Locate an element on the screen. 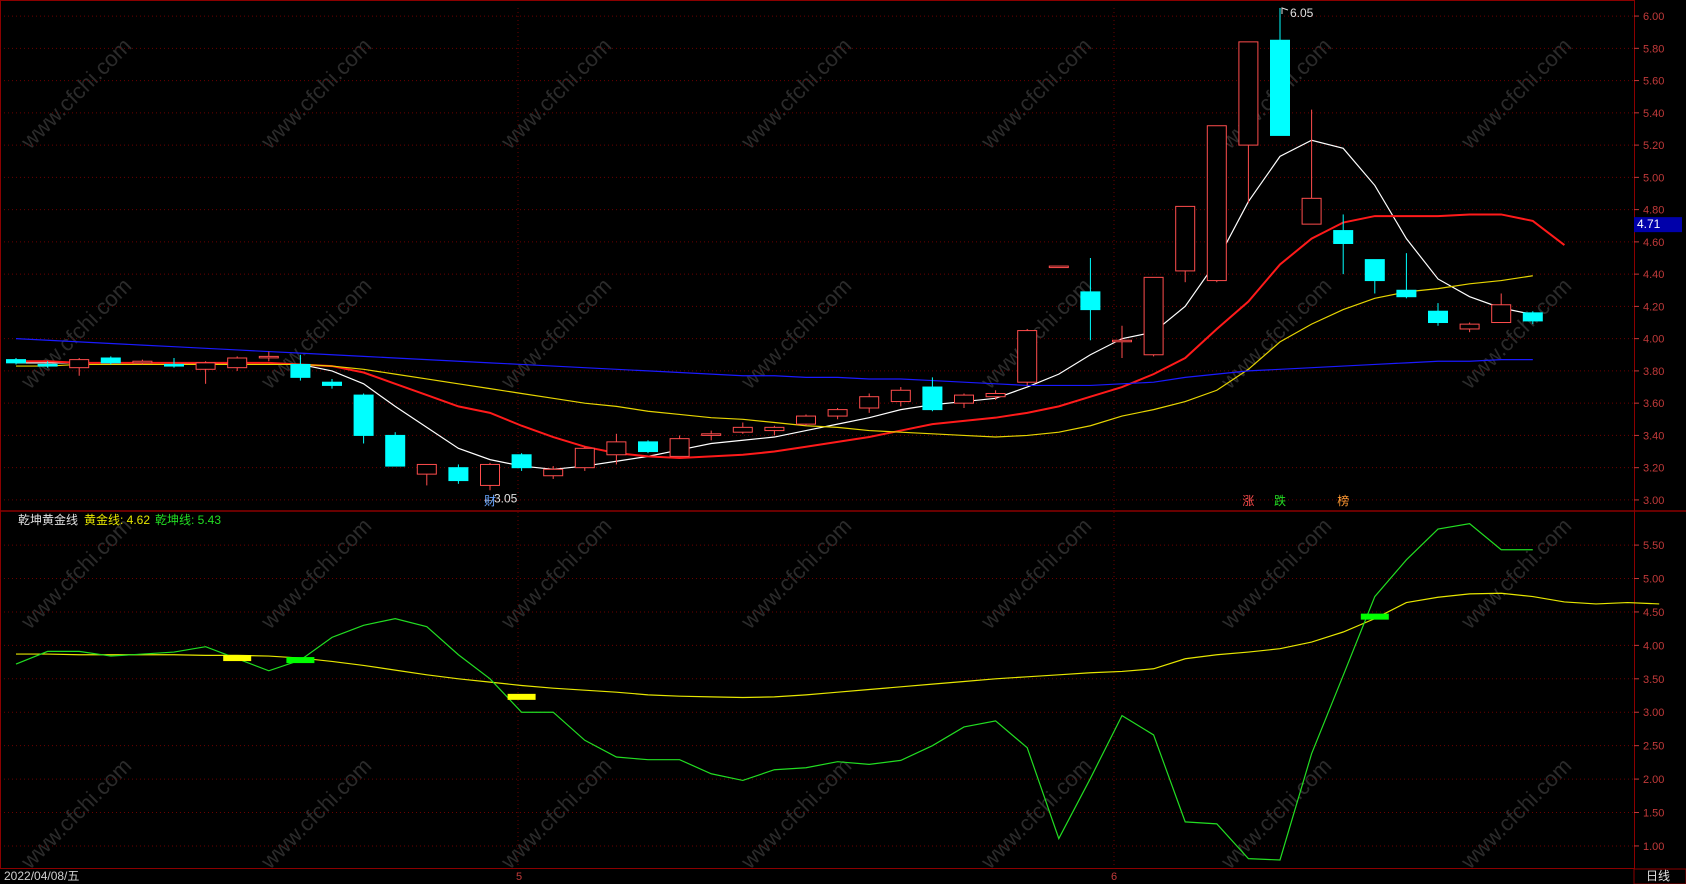 The image size is (1686, 884). indicator-tick-label: 3.00 is located at coordinates (1653, 713).